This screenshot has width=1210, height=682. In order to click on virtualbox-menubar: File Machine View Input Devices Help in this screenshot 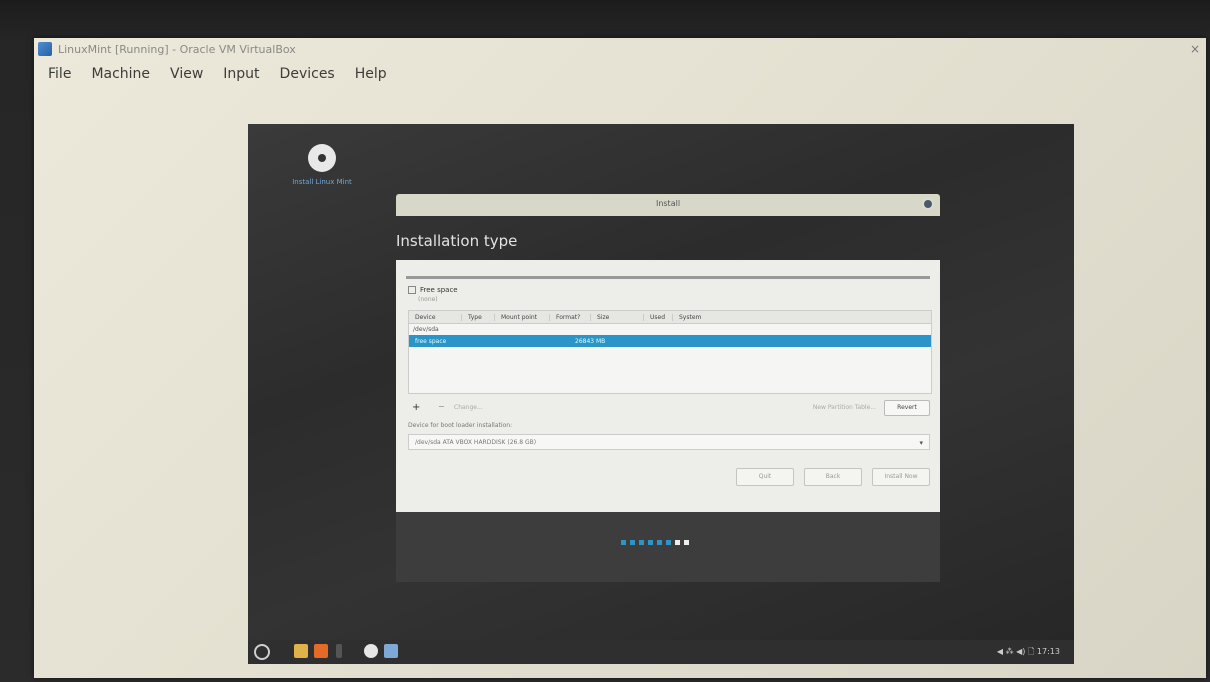, I will do `click(620, 74)`.